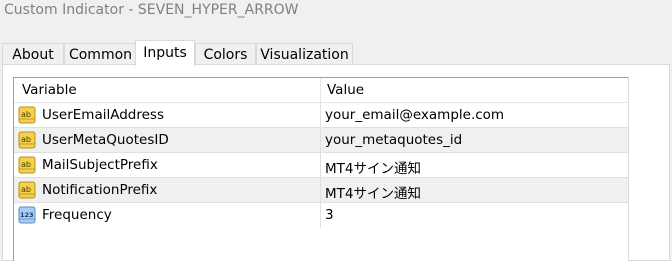 The width and height of the screenshot is (672, 261). I want to click on tab-common: Common, so click(100, 54).